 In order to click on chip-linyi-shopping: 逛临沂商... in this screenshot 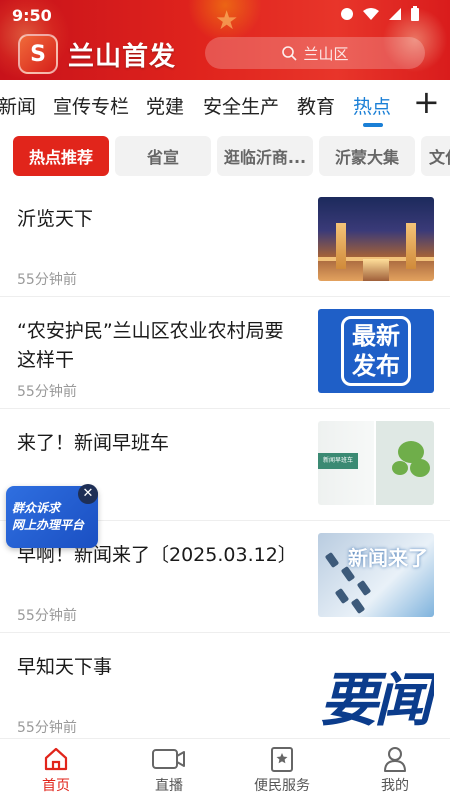, I will do `click(265, 156)`.